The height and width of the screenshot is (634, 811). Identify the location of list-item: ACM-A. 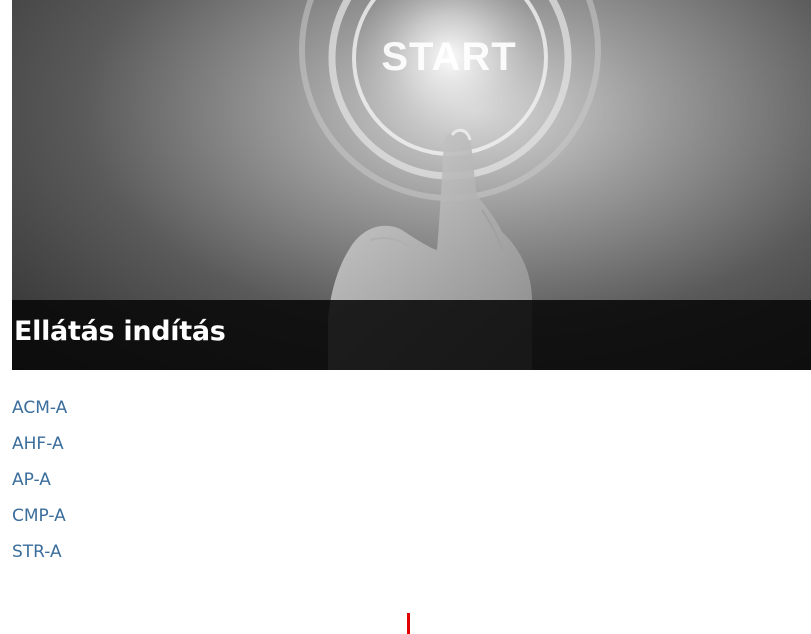
(39, 408).